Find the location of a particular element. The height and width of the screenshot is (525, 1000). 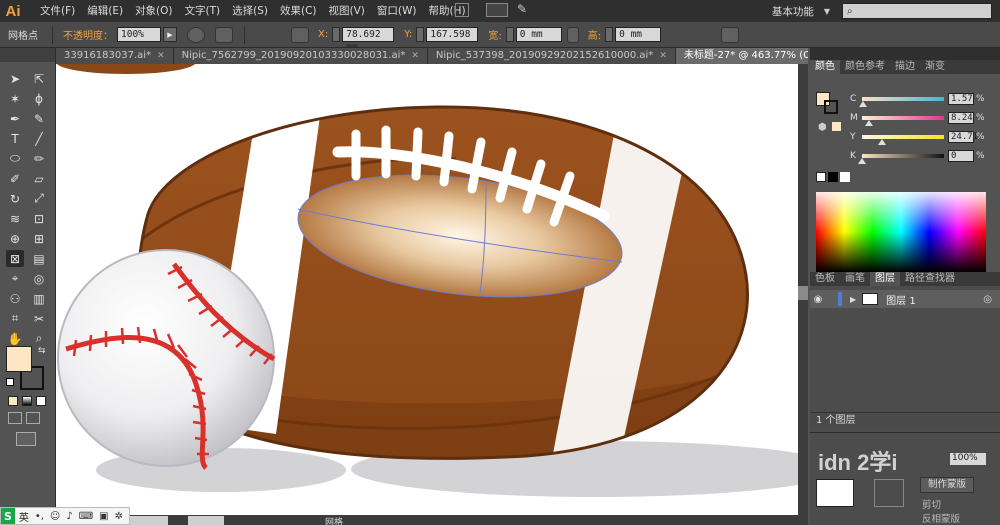

cyan-track is located at coordinates (901, 102).